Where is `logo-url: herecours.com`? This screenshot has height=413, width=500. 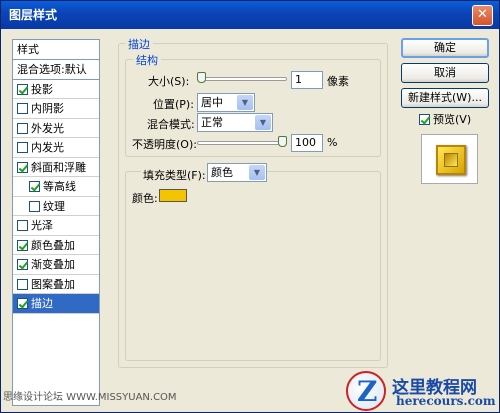
logo-url: herecours.com is located at coordinates (446, 401).